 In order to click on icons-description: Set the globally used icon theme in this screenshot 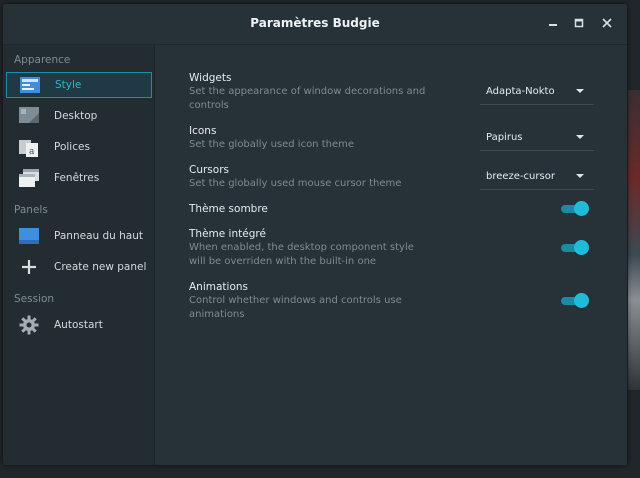, I will do `click(272, 144)`.